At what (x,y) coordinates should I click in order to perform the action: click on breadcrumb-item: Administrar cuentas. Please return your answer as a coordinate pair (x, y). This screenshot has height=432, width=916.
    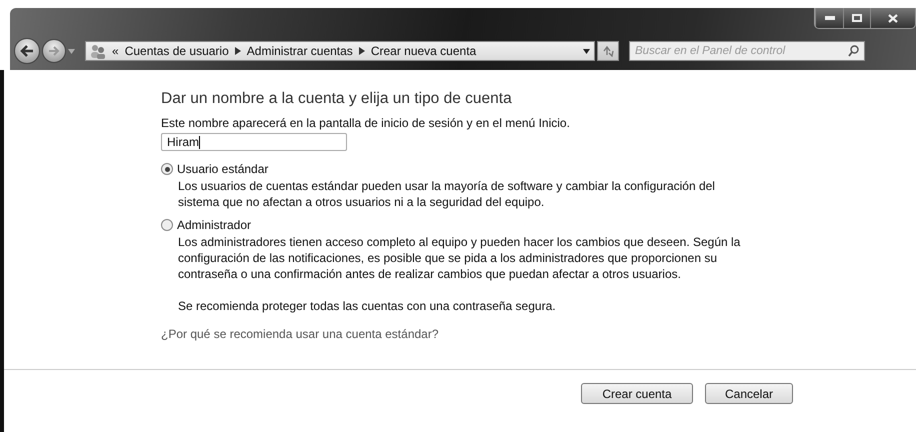
    Looking at the image, I should click on (299, 51).